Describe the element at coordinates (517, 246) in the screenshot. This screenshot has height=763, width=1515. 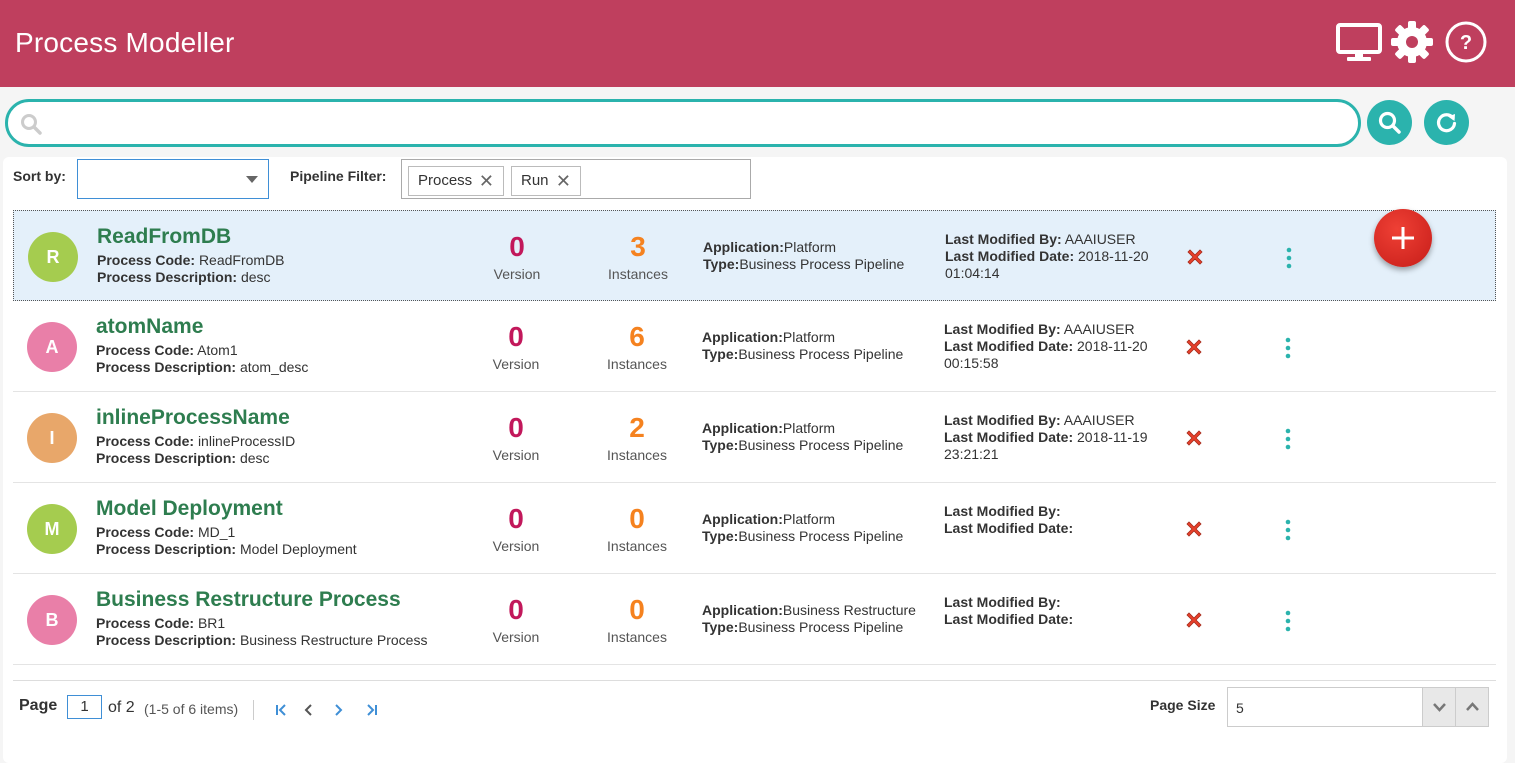
I see `version-count: 0` at that location.